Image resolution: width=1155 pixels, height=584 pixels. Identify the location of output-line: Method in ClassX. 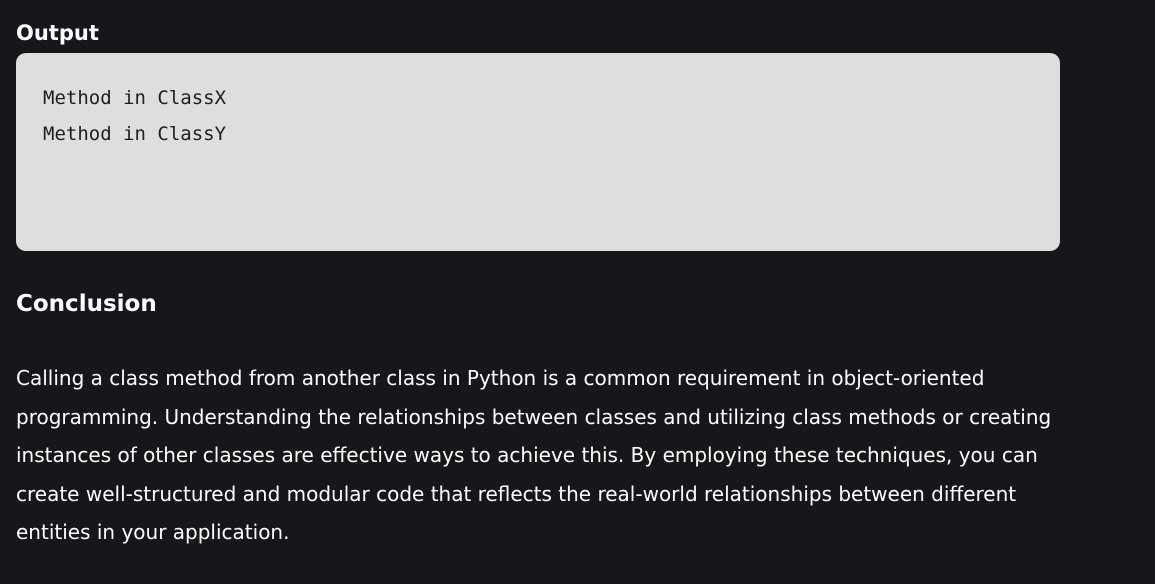
(135, 98).